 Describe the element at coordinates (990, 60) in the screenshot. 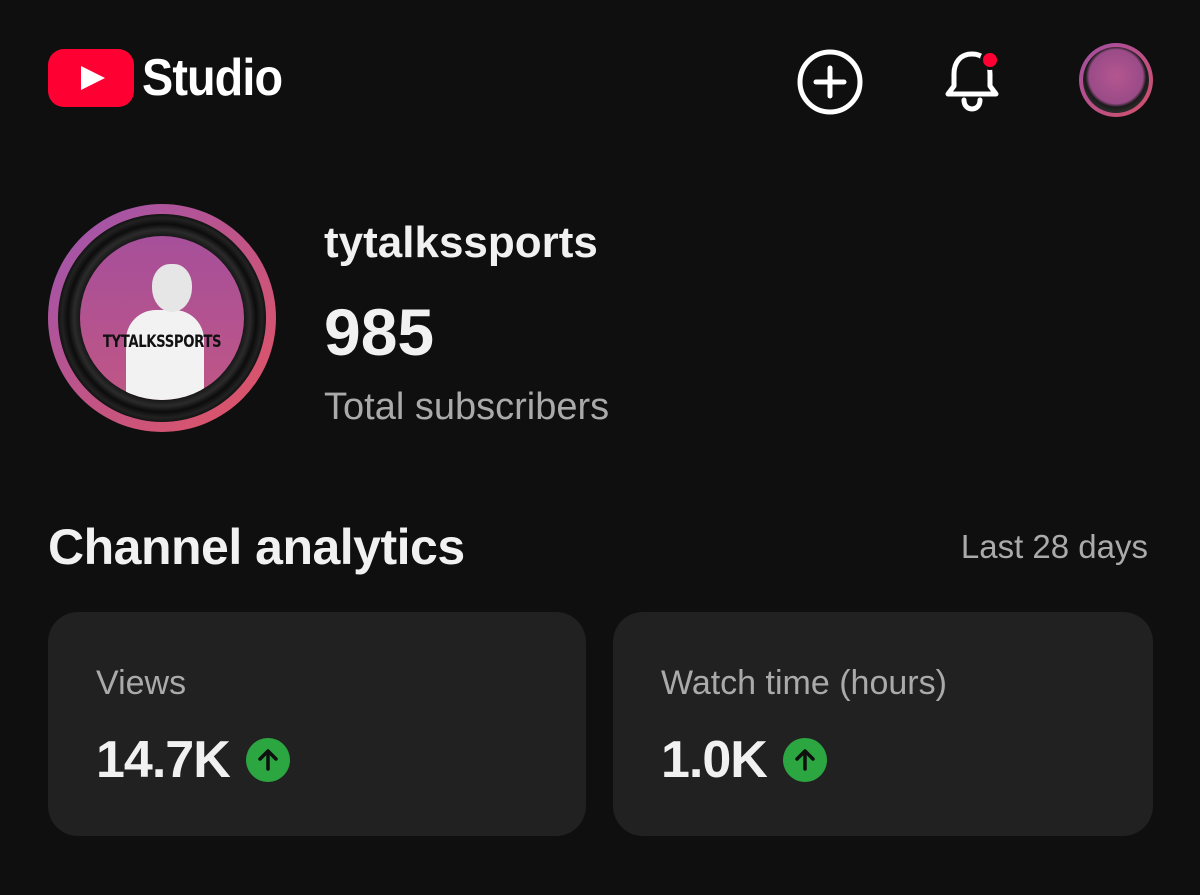

I see `notification-badge` at that location.